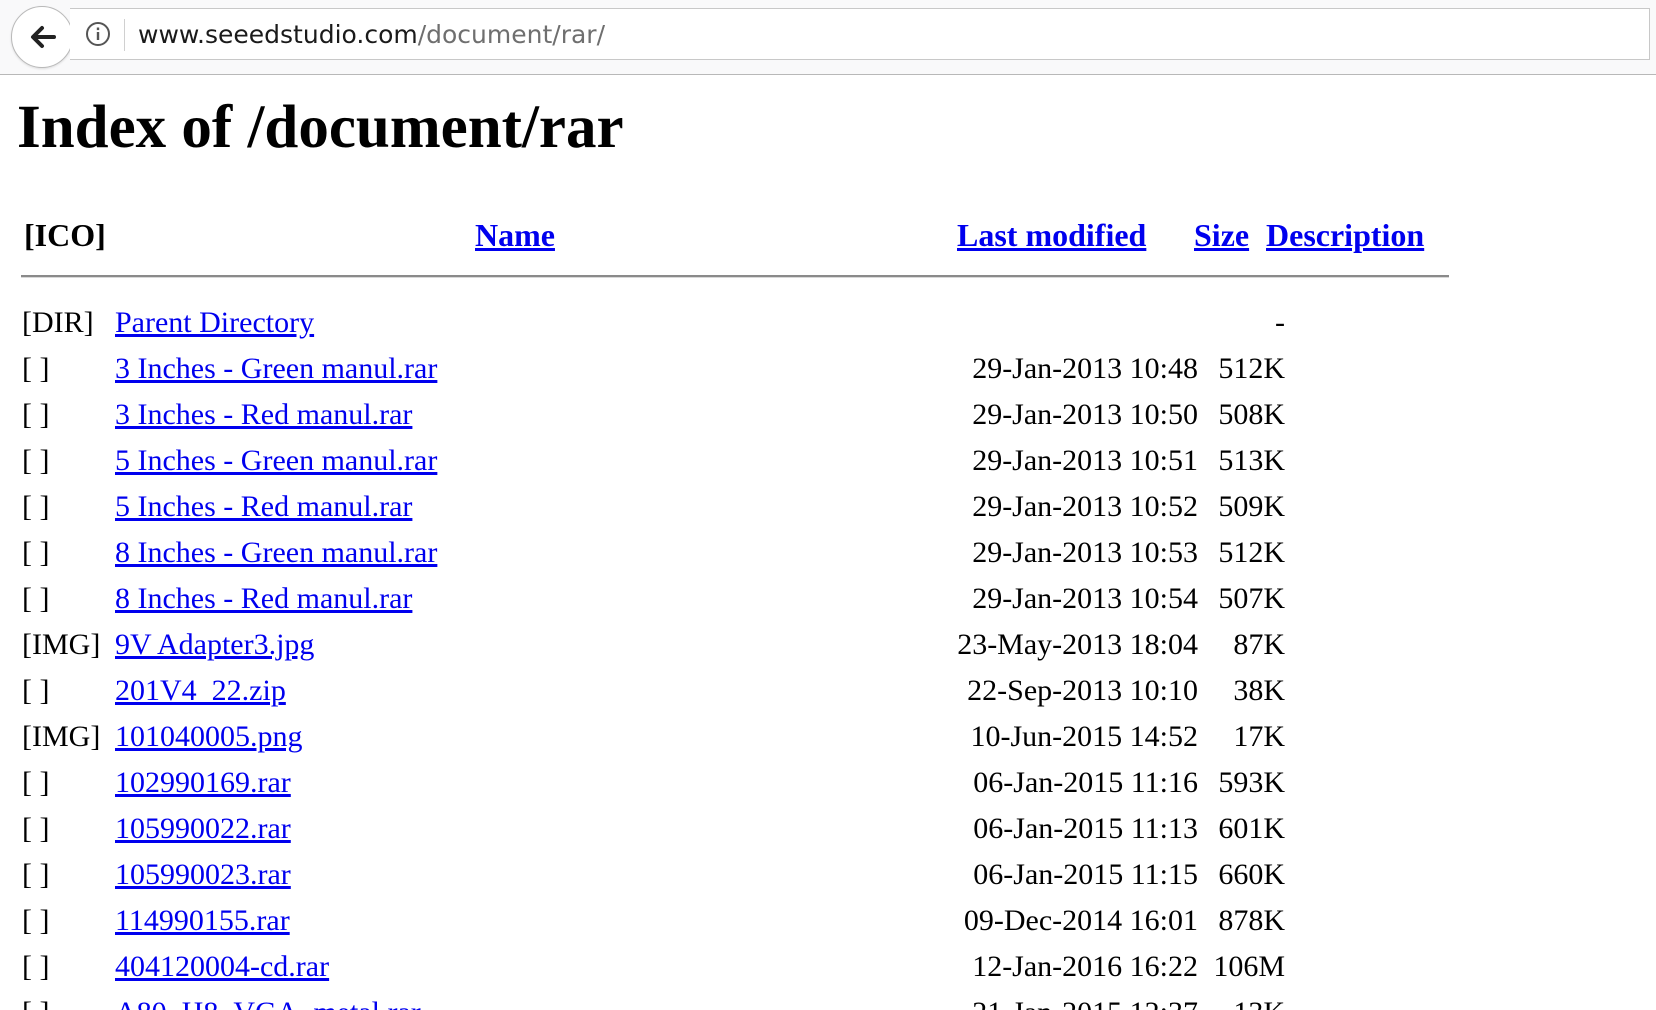  I want to click on table-row: [IMG] 101040005.png 10-Jun-2015 14:52 17K, so click(828, 740).